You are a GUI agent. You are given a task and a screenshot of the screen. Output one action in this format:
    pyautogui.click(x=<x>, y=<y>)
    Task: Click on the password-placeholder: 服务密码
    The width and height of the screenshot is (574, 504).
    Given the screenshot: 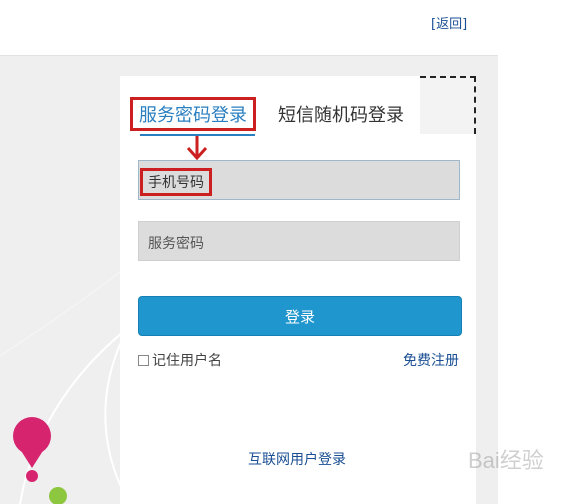 What is the action you would take?
    pyautogui.click(x=176, y=244)
    